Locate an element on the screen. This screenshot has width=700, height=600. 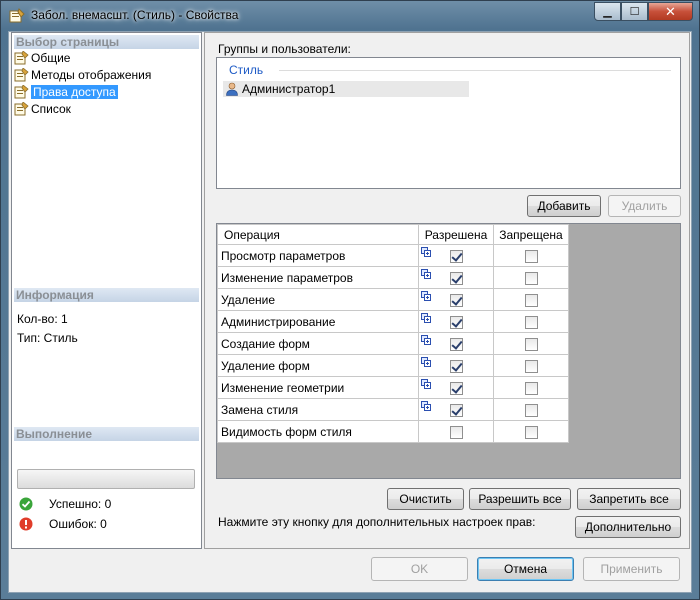
table-row: Изменение геометрии is located at coordinates (393, 387).